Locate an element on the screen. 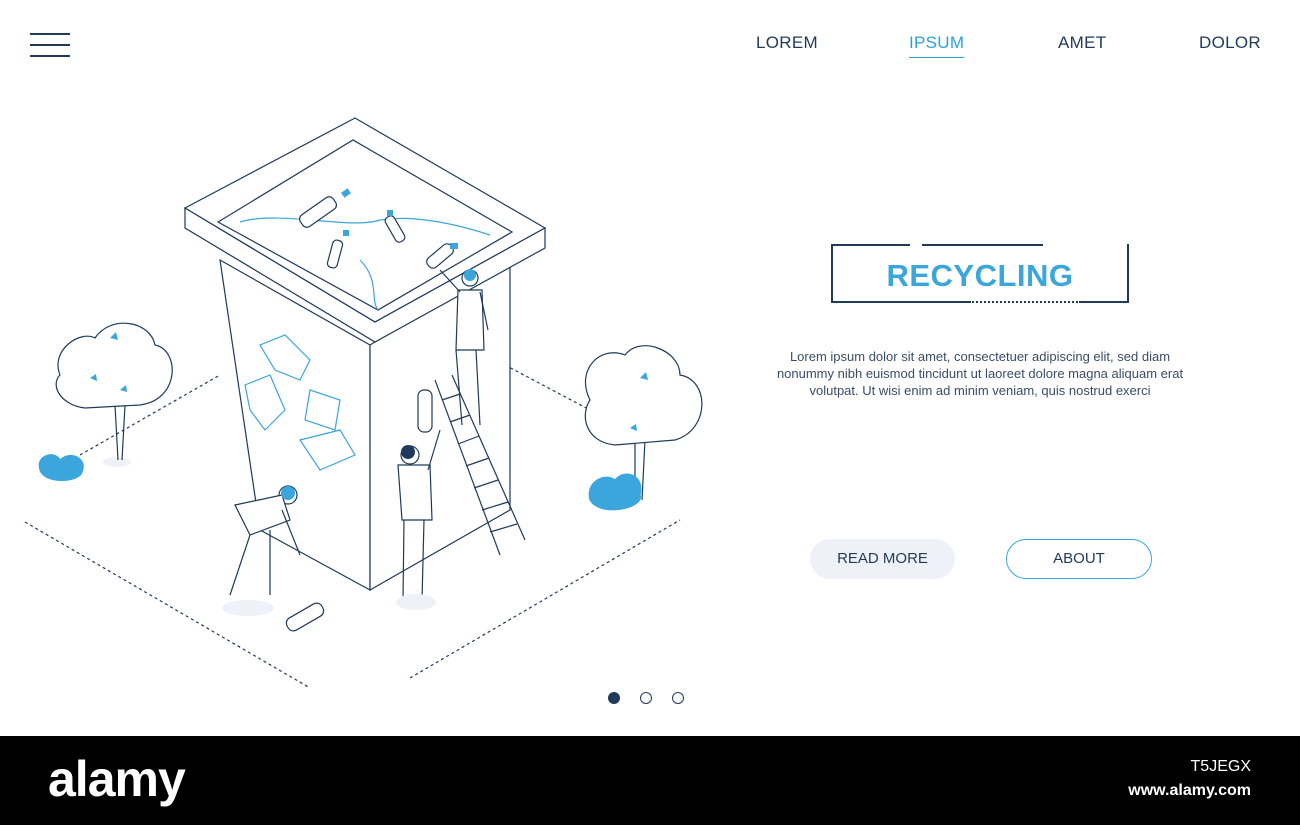 The height and width of the screenshot is (825, 1300). nav-item-ipsum: IPSUM is located at coordinates (937, 45).